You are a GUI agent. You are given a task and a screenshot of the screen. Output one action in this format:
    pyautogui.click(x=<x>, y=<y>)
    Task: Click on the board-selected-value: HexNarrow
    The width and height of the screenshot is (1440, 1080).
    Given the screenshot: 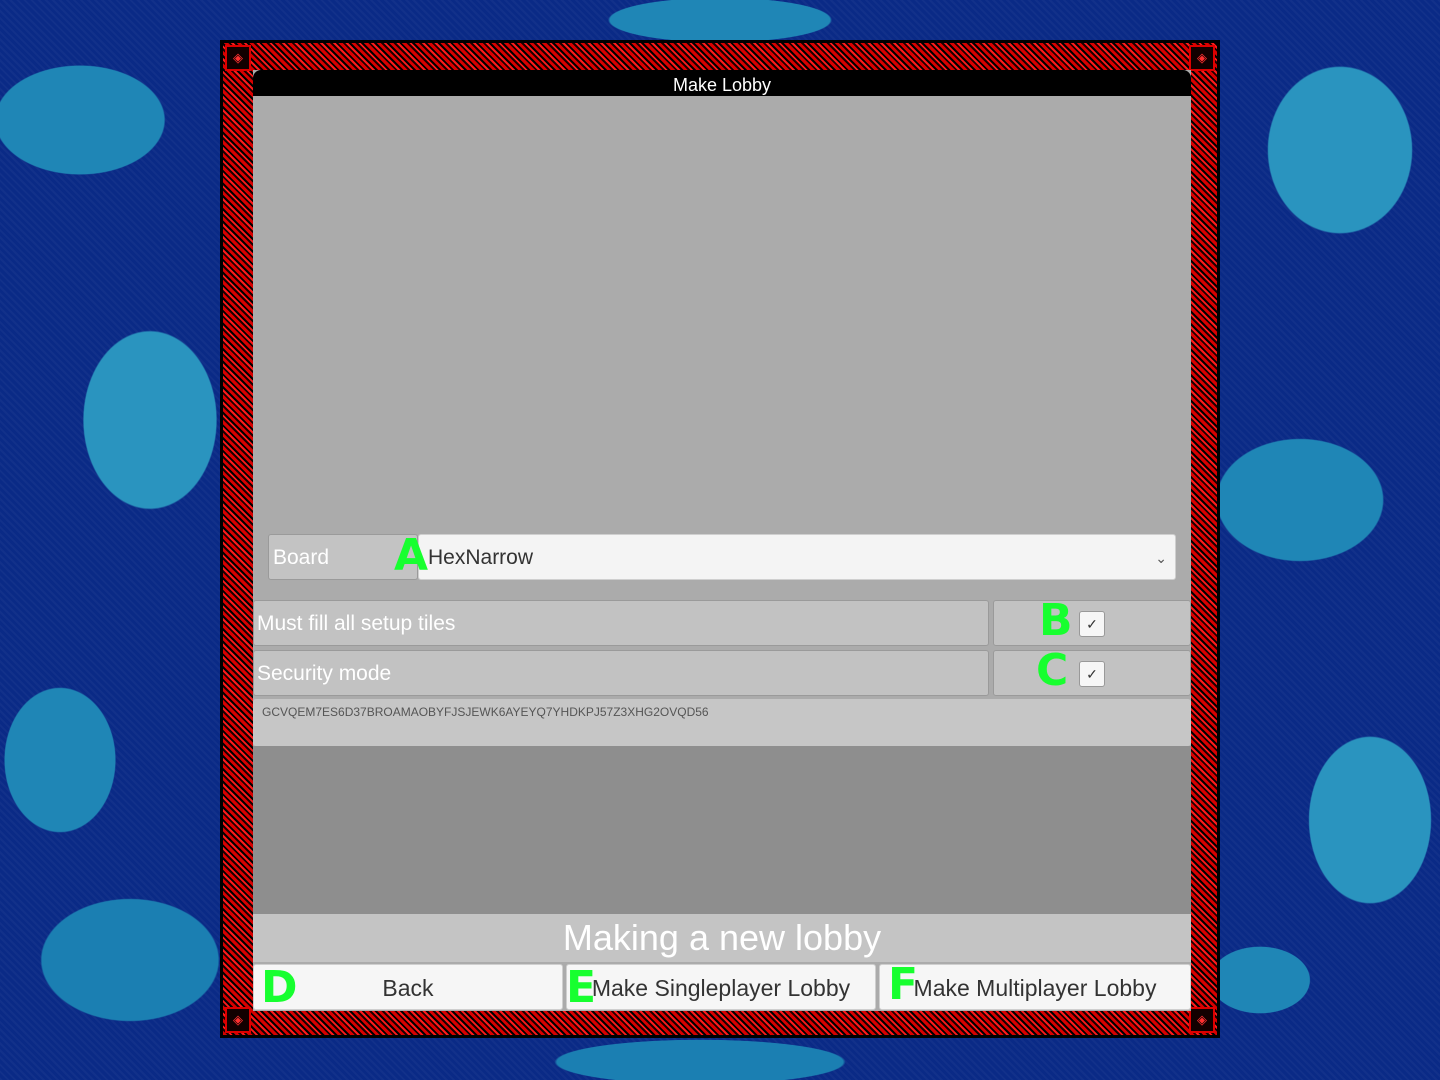 What is the action you would take?
    pyautogui.click(x=481, y=557)
    